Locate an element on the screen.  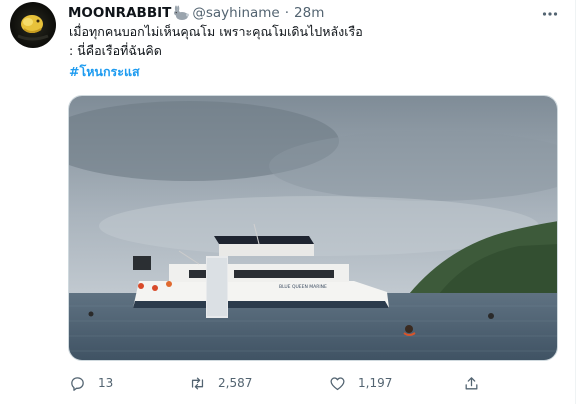
retweet-icon is located at coordinates (197, 383).